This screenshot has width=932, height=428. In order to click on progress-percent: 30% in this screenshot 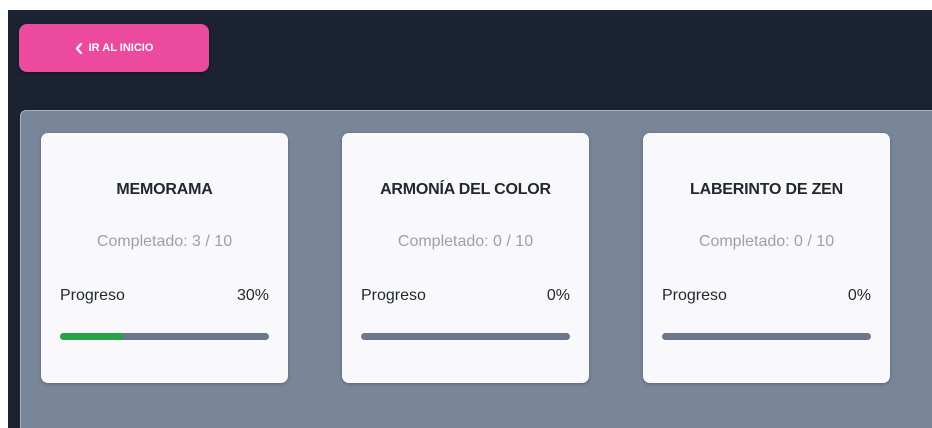, I will do `click(252, 295)`.